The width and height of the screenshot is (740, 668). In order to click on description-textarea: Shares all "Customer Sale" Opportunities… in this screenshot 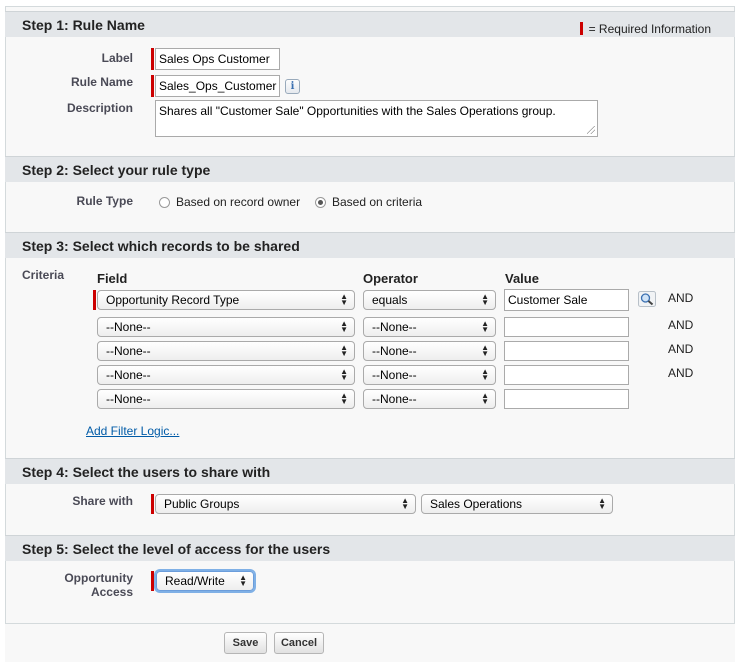, I will do `click(376, 118)`.